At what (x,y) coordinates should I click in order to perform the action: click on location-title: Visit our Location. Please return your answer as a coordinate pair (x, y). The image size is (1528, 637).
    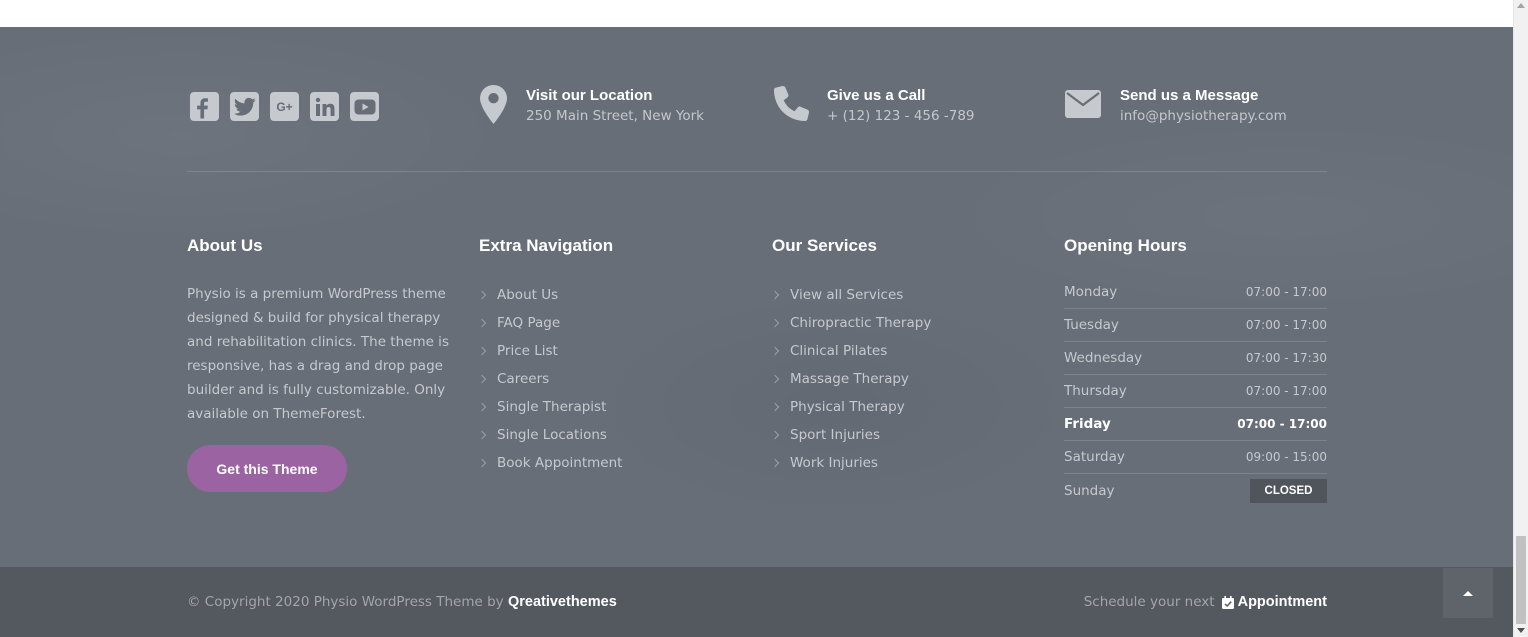
    Looking at the image, I should click on (589, 95).